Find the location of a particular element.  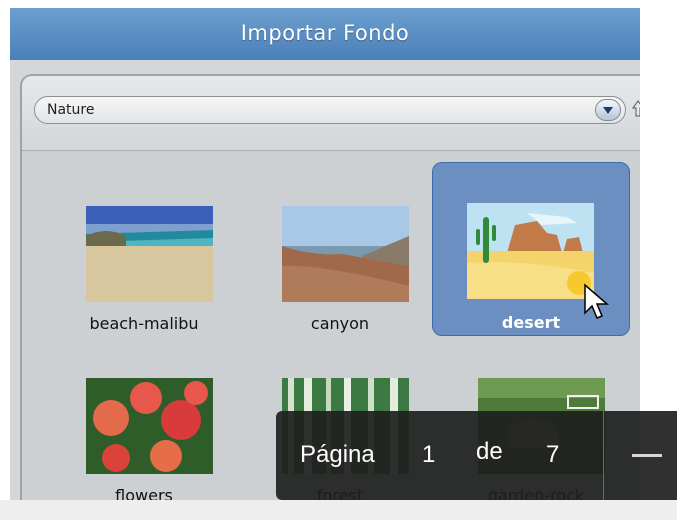

current-page: 1 is located at coordinates (429, 454).